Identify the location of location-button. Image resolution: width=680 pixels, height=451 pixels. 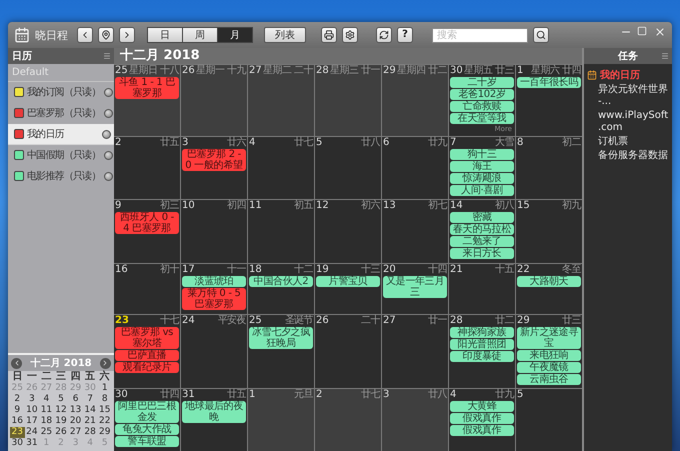
(106, 35).